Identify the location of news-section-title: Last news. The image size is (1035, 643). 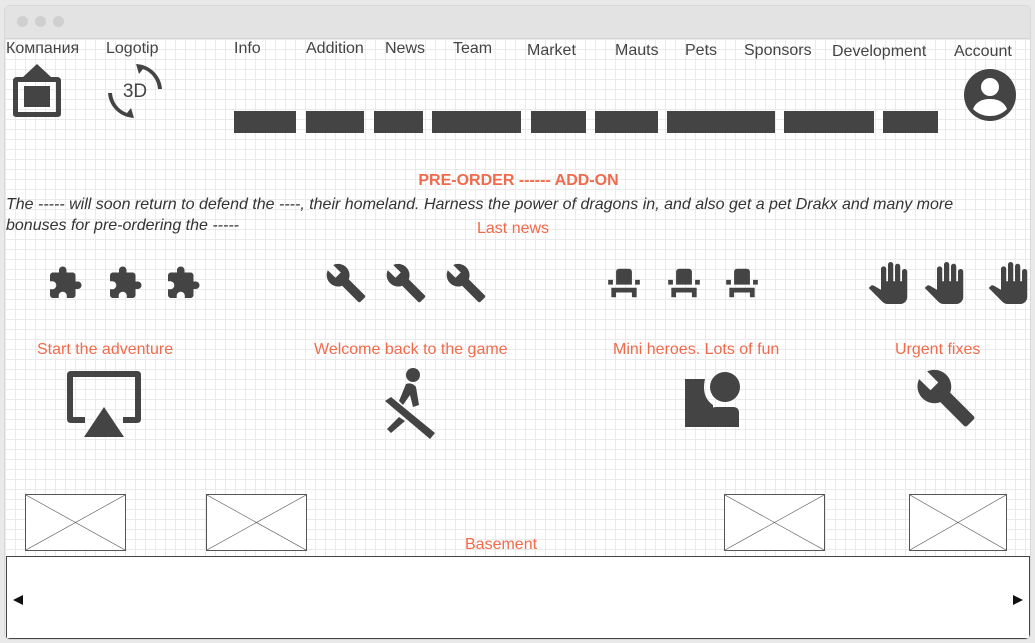
(513, 228).